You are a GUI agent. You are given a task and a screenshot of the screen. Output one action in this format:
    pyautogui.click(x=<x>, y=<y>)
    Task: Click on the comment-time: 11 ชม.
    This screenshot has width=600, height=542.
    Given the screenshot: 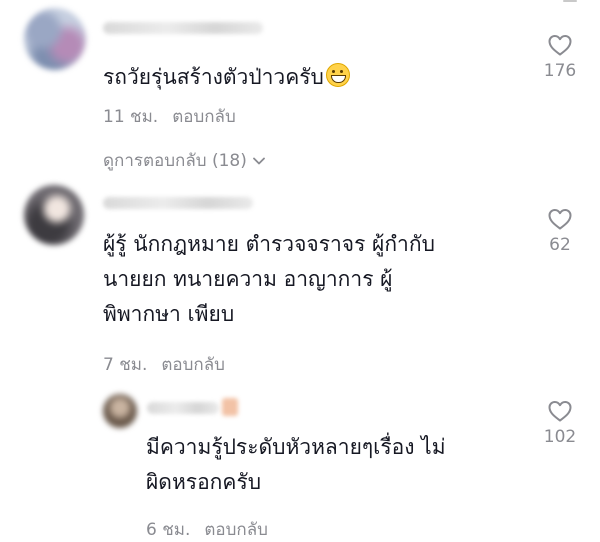 What is the action you would take?
    pyautogui.click(x=131, y=117)
    